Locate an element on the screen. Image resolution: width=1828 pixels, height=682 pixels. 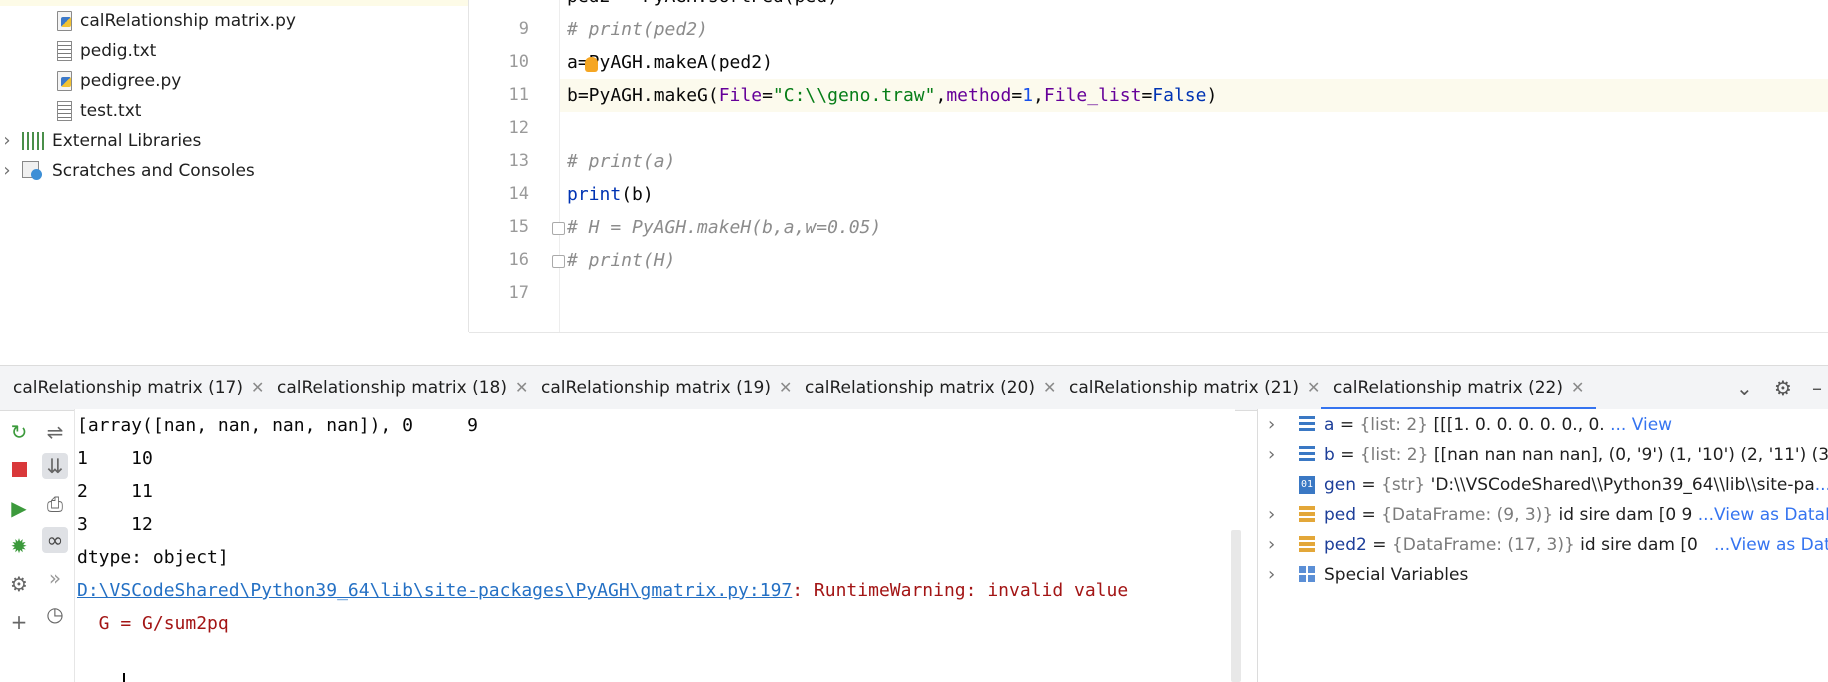
code-line: # print(a) is located at coordinates (621, 161).